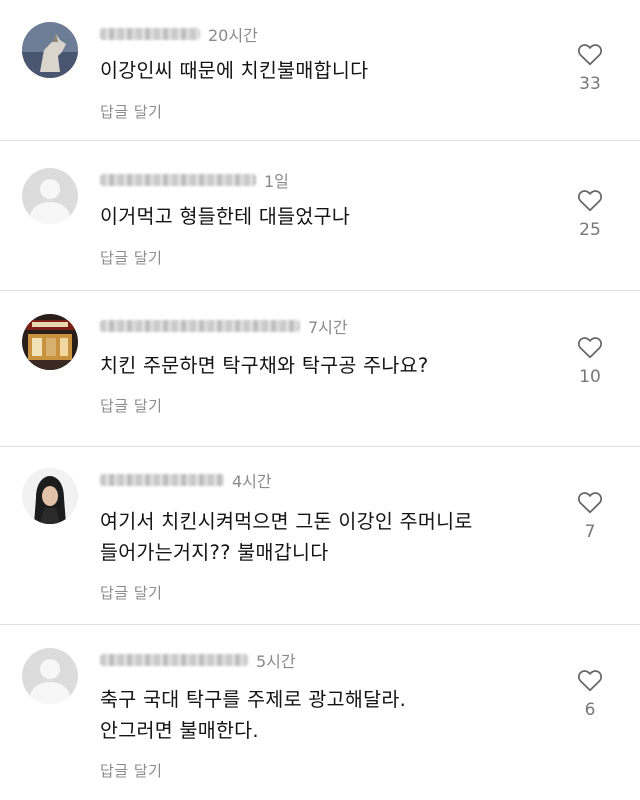 The width and height of the screenshot is (640, 800). I want to click on comment-text: 치킨 주문하면 탁구채와 탁구공 주나요?, so click(264, 365).